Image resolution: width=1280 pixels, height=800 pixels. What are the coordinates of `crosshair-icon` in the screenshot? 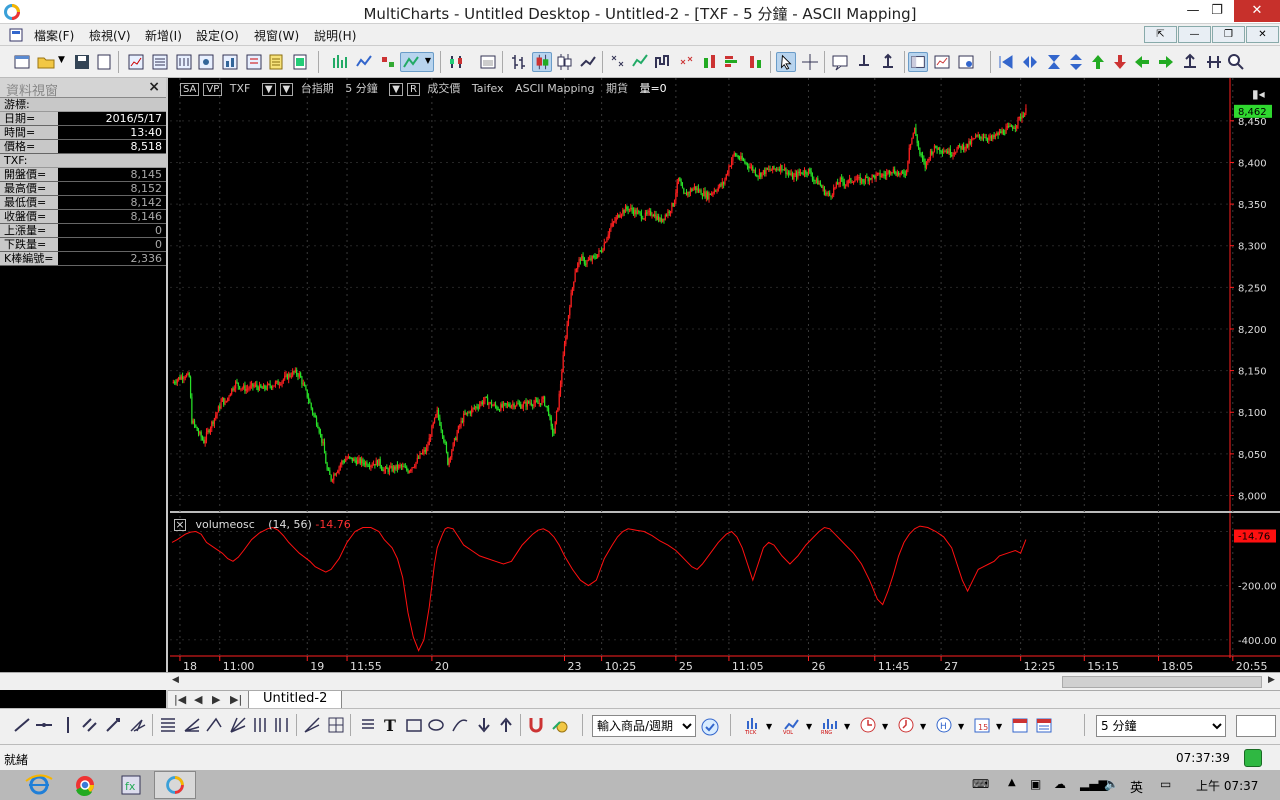 It's located at (810, 62).